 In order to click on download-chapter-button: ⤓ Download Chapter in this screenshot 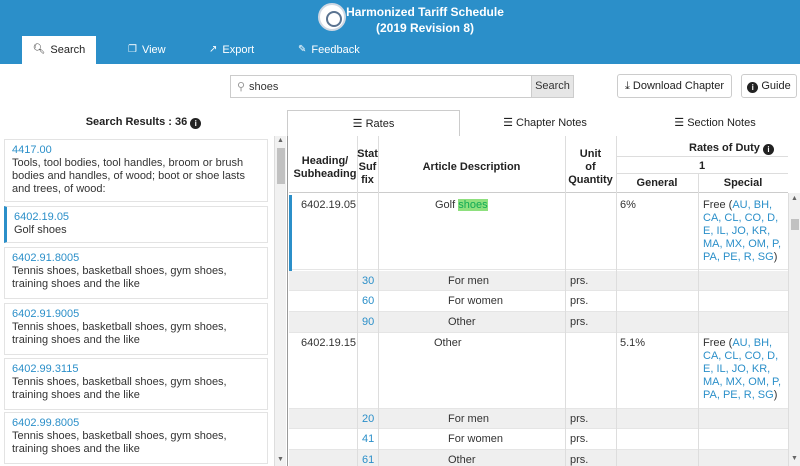, I will do `click(674, 86)`.